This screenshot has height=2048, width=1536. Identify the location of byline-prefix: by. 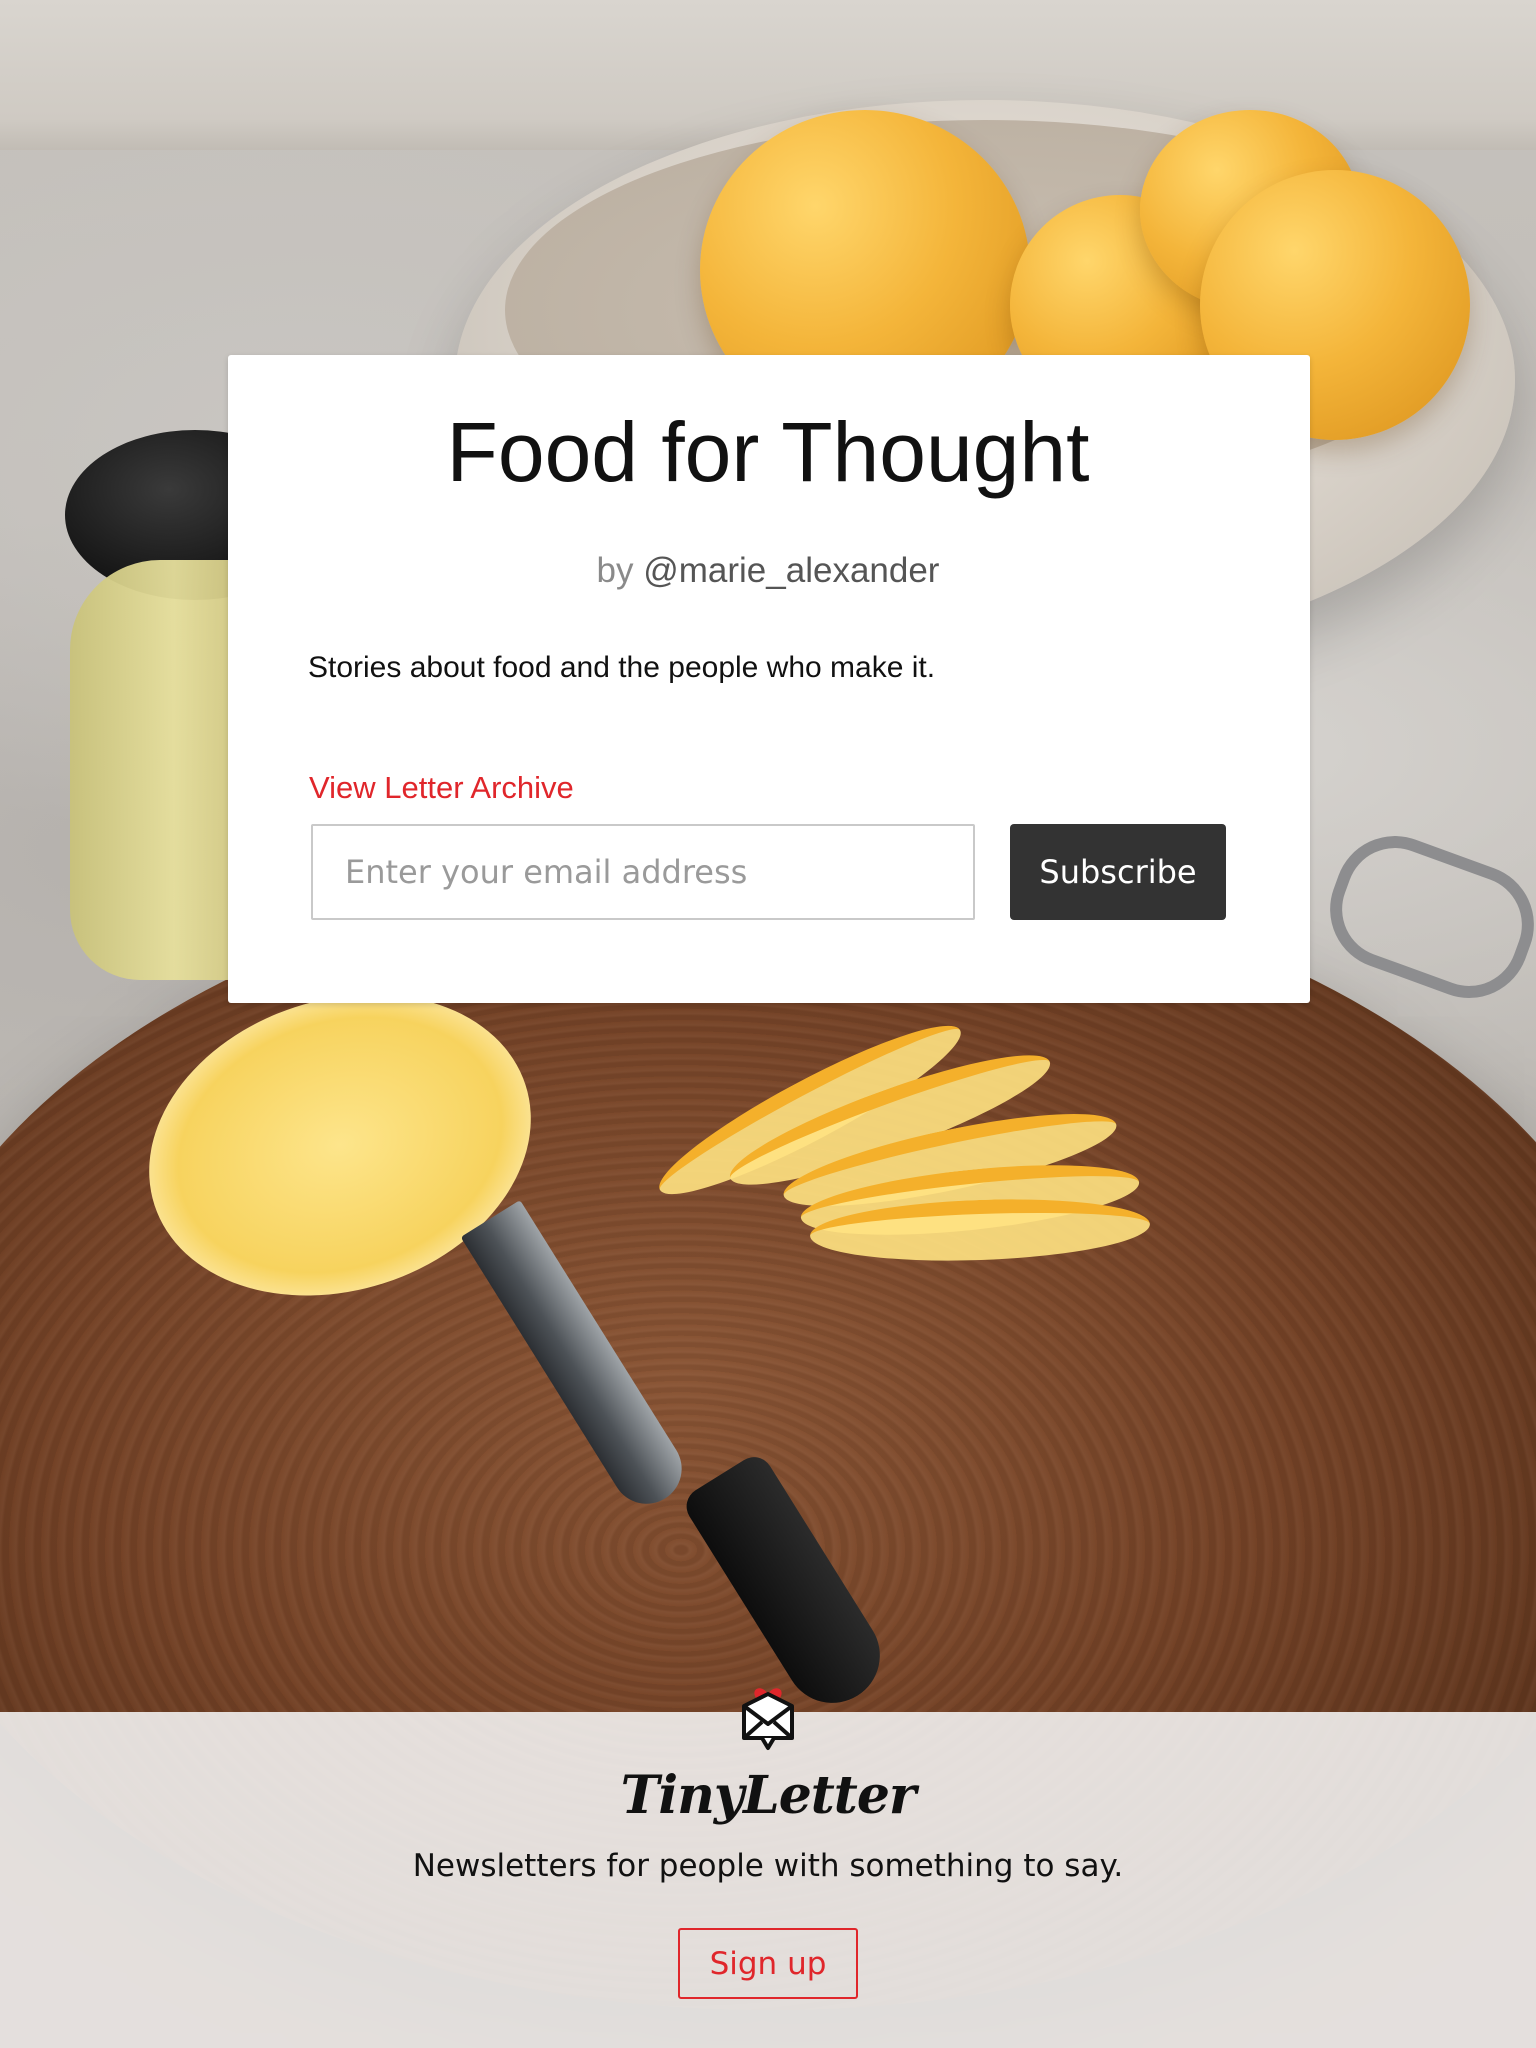
(615, 570).